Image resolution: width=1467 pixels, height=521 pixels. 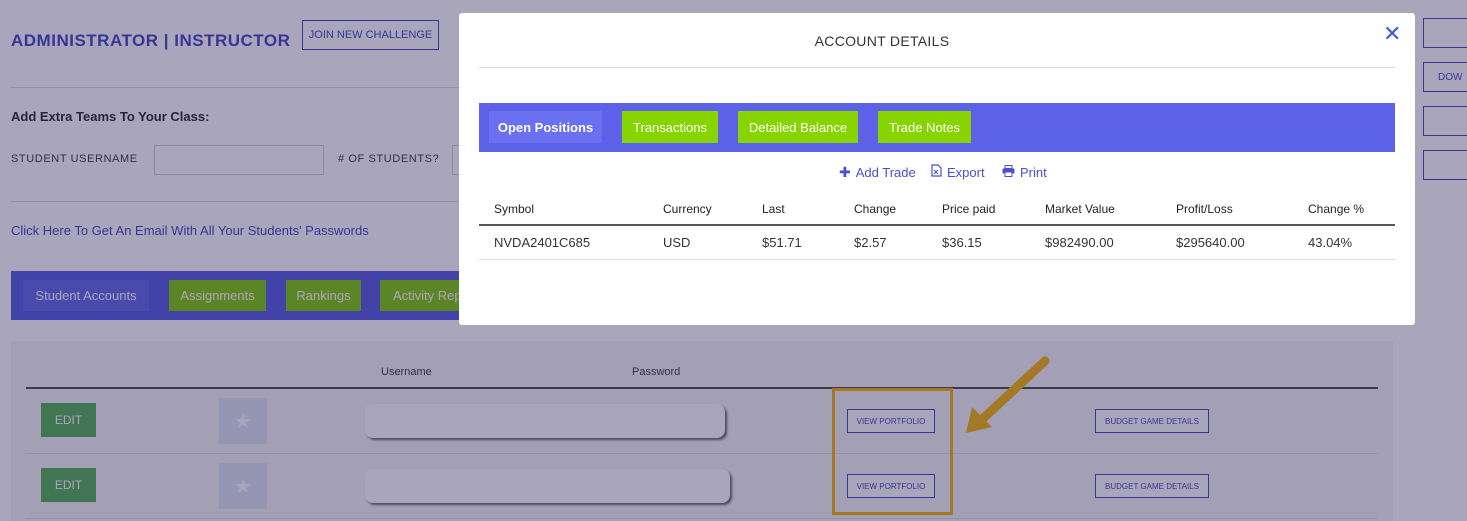 What do you see at coordinates (1210, 242) in the screenshot?
I see `cell-profit-loss: $295640.00` at bounding box center [1210, 242].